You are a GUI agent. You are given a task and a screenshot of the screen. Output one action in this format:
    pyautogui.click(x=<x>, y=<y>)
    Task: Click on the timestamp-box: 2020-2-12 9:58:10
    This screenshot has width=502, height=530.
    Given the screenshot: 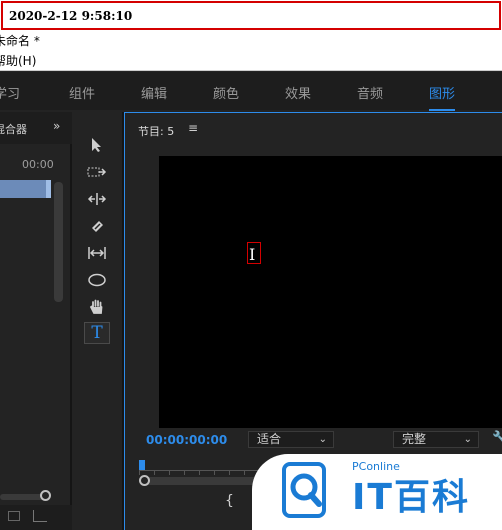 What is the action you would take?
    pyautogui.click(x=251, y=15)
    